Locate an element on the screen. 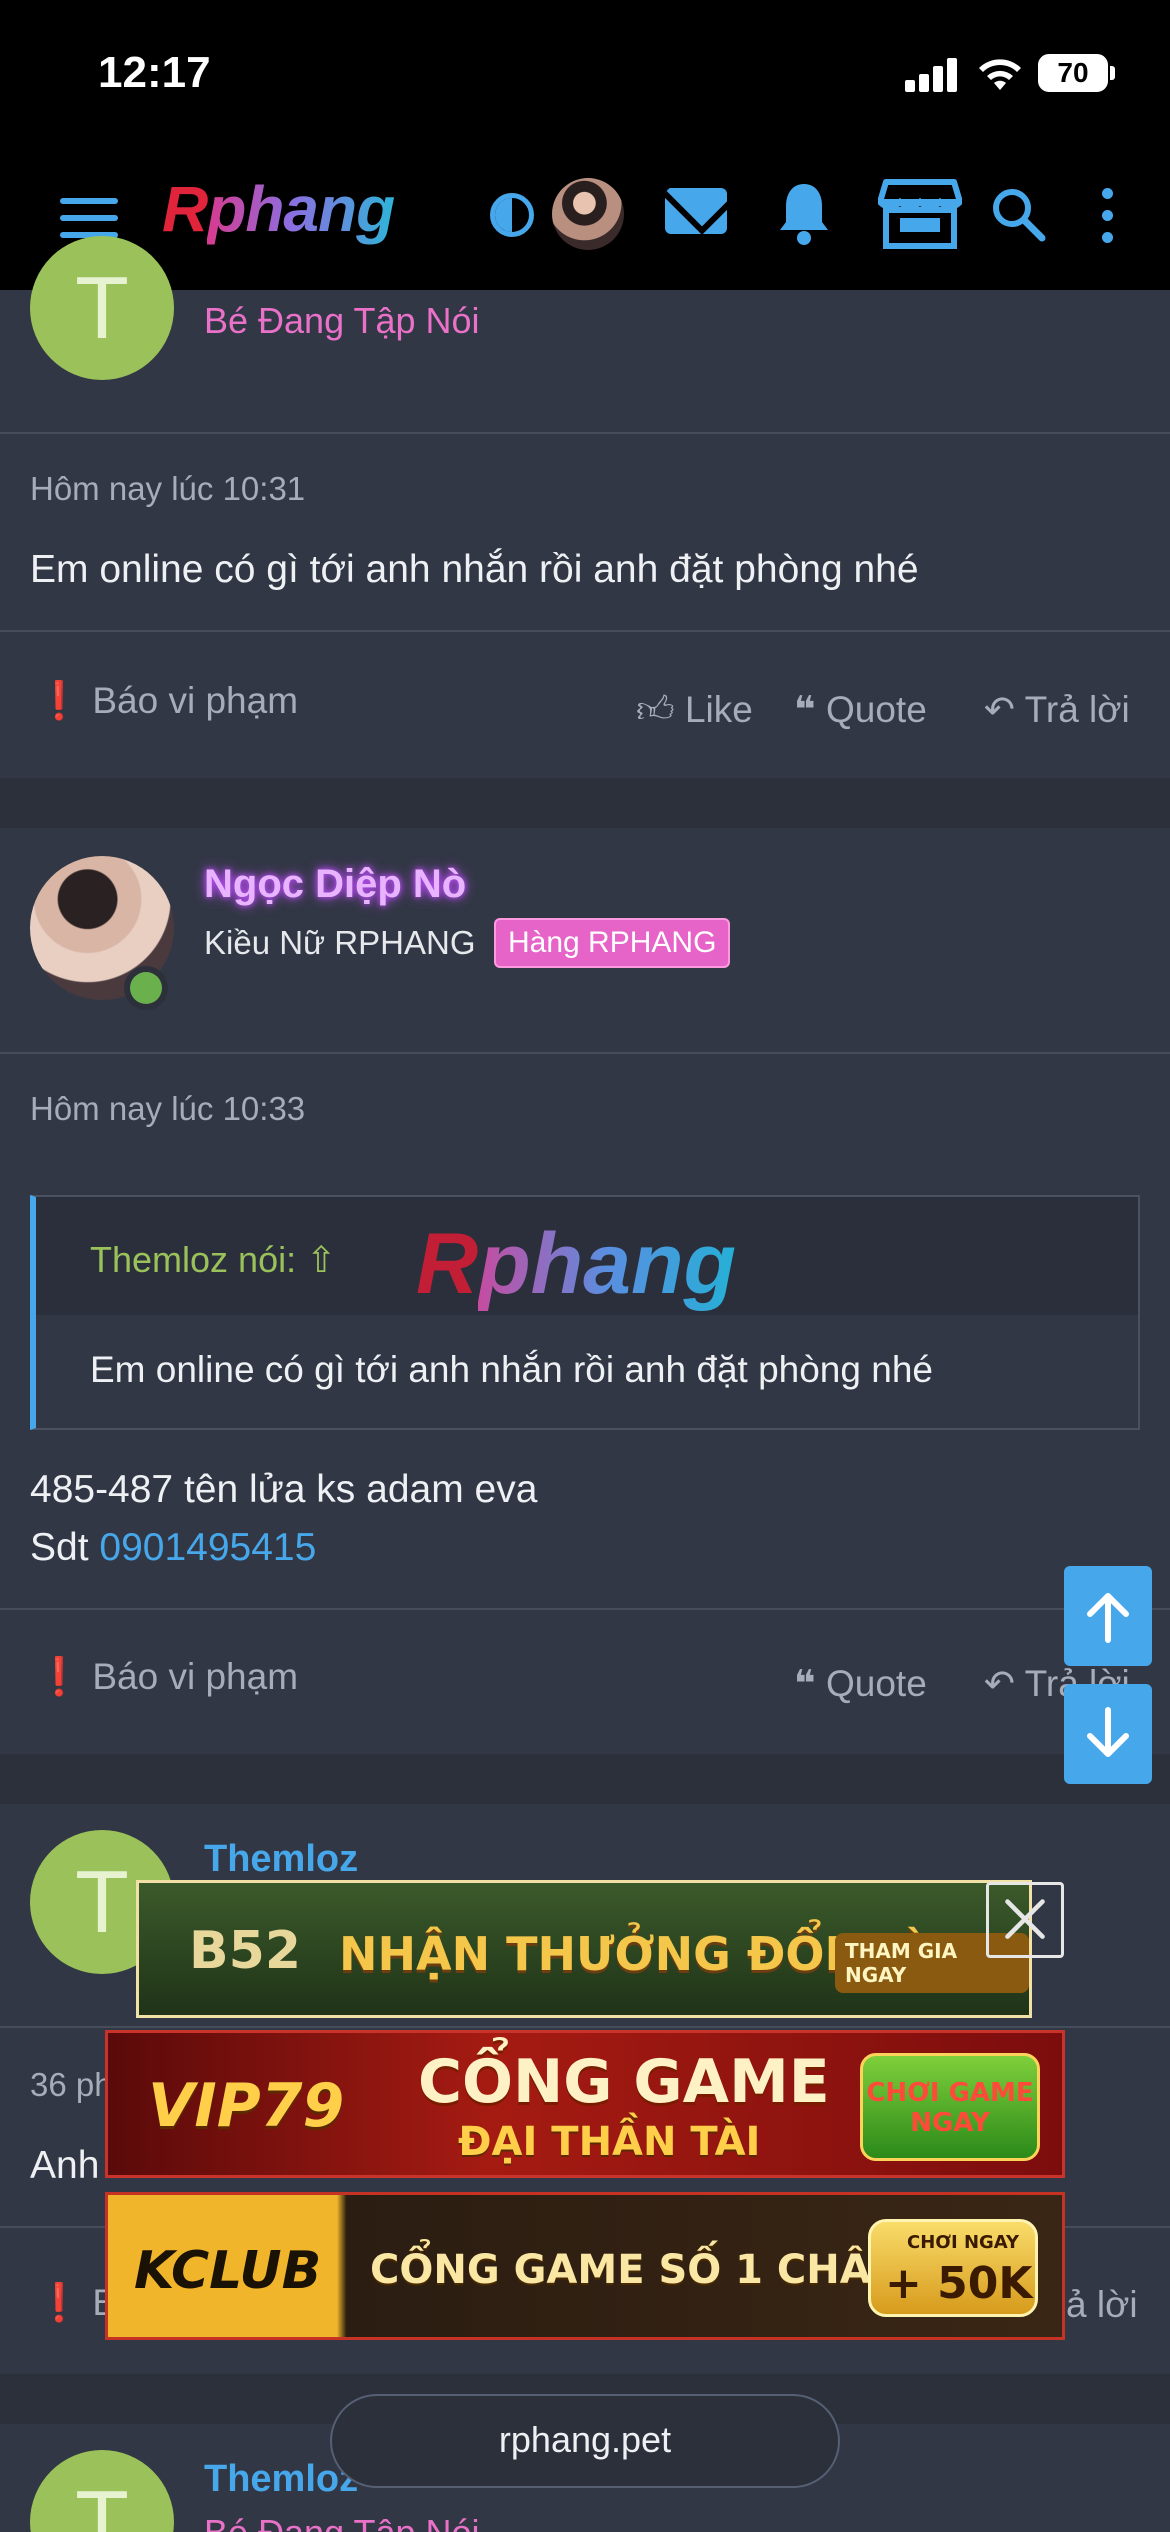 The image size is (1170, 2532). signal-icon is located at coordinates (931, 75).